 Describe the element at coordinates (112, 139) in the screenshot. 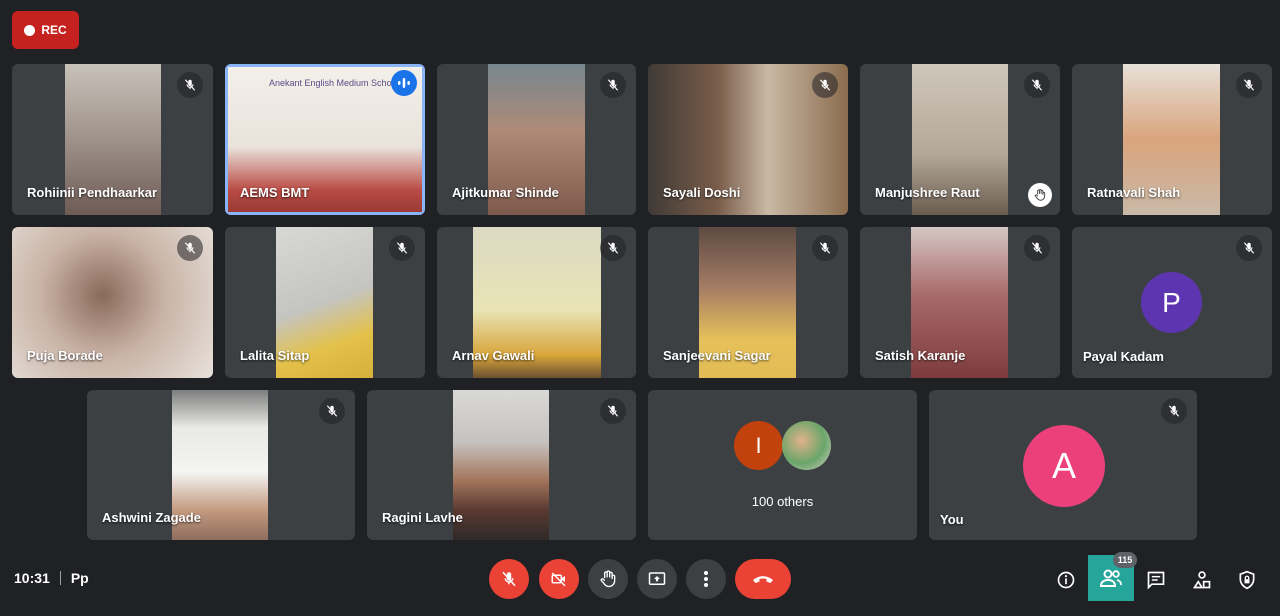

I see `participant-tile: Rohiinii Pendhaarkar` at that location.